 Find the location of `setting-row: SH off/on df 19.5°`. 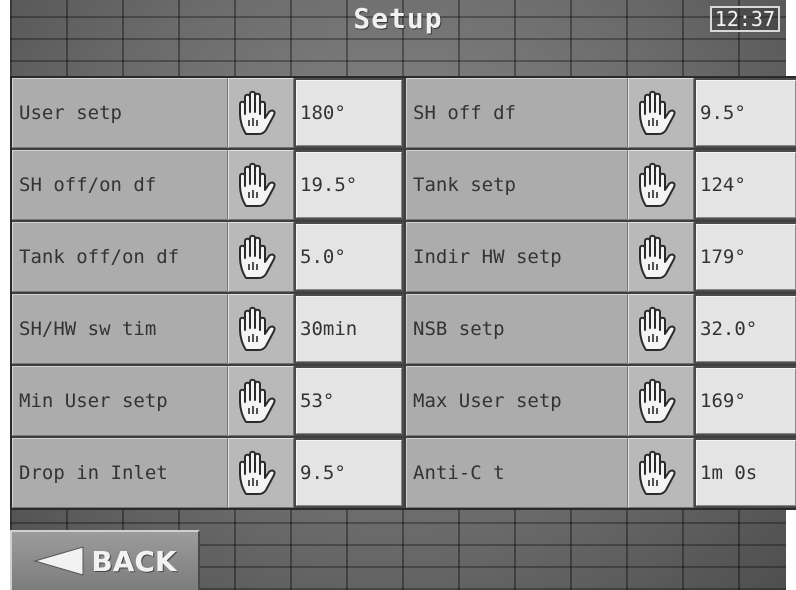

setting-row: SH off/on df 19.5° is located at coordinates (208, 185).